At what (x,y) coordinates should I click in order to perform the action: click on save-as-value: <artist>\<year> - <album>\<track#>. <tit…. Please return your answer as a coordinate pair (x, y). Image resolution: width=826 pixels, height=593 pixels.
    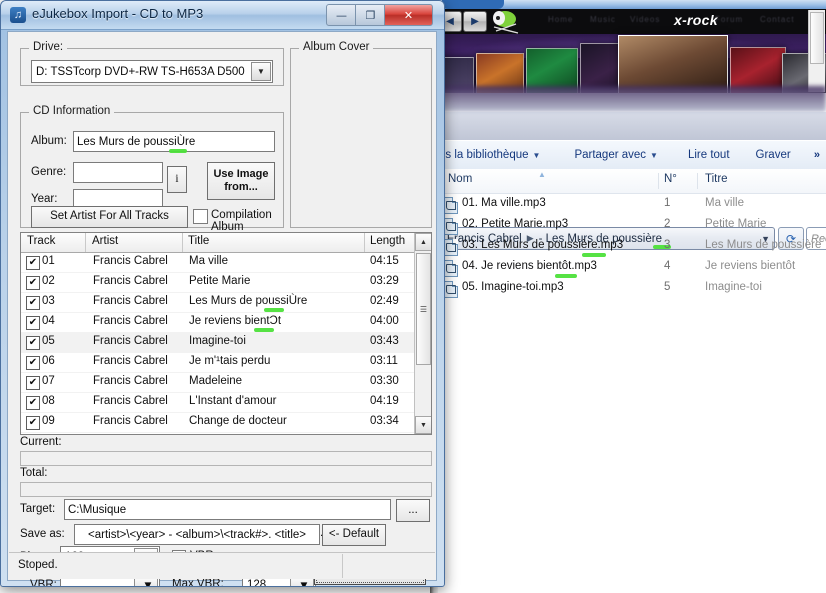
    Looking at the image, I should click on (197, 534).